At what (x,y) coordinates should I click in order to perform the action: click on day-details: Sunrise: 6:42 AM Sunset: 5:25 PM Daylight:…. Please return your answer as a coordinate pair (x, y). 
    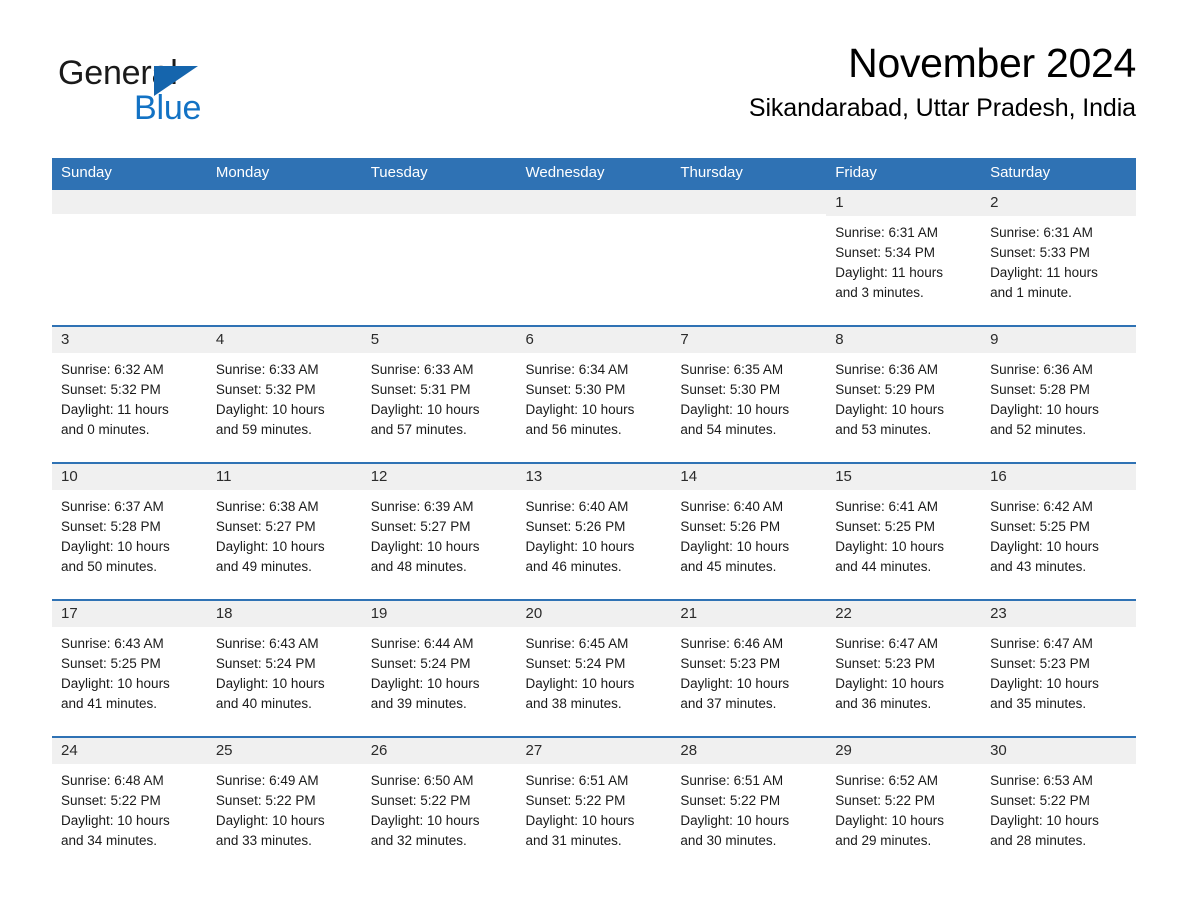
    Looking at the image, I should click on (1058, 533).